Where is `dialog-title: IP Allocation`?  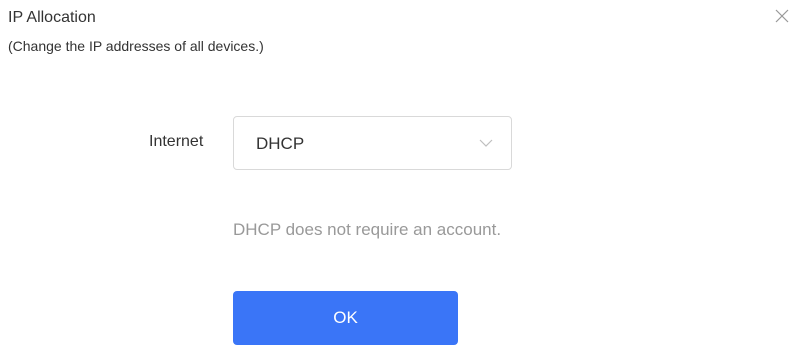
dialog-title: IP Allocation is located at coordinates (52, 17).